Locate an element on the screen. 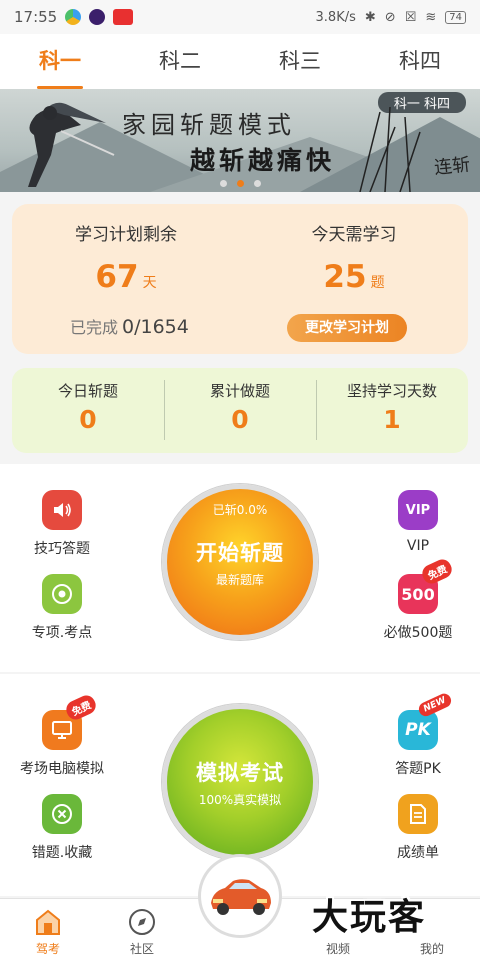  target-icon is located at coordinates (62, 594).